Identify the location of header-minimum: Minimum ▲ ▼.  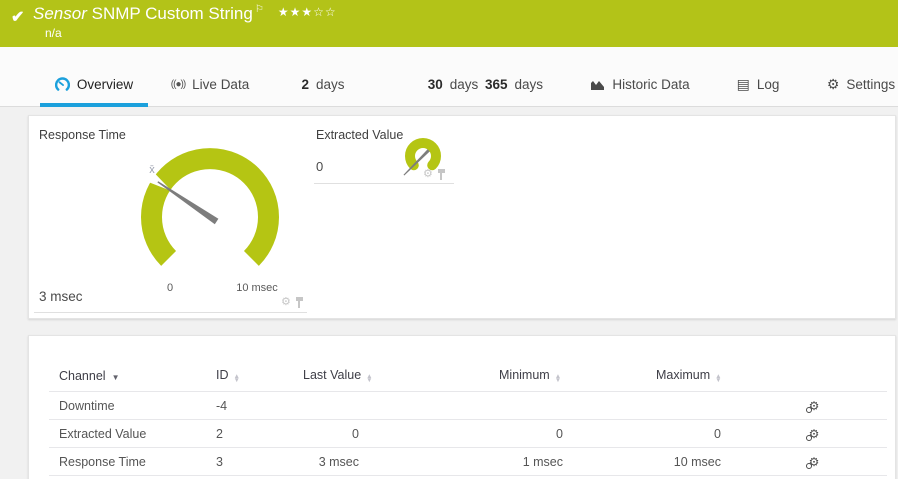
(496, 376).